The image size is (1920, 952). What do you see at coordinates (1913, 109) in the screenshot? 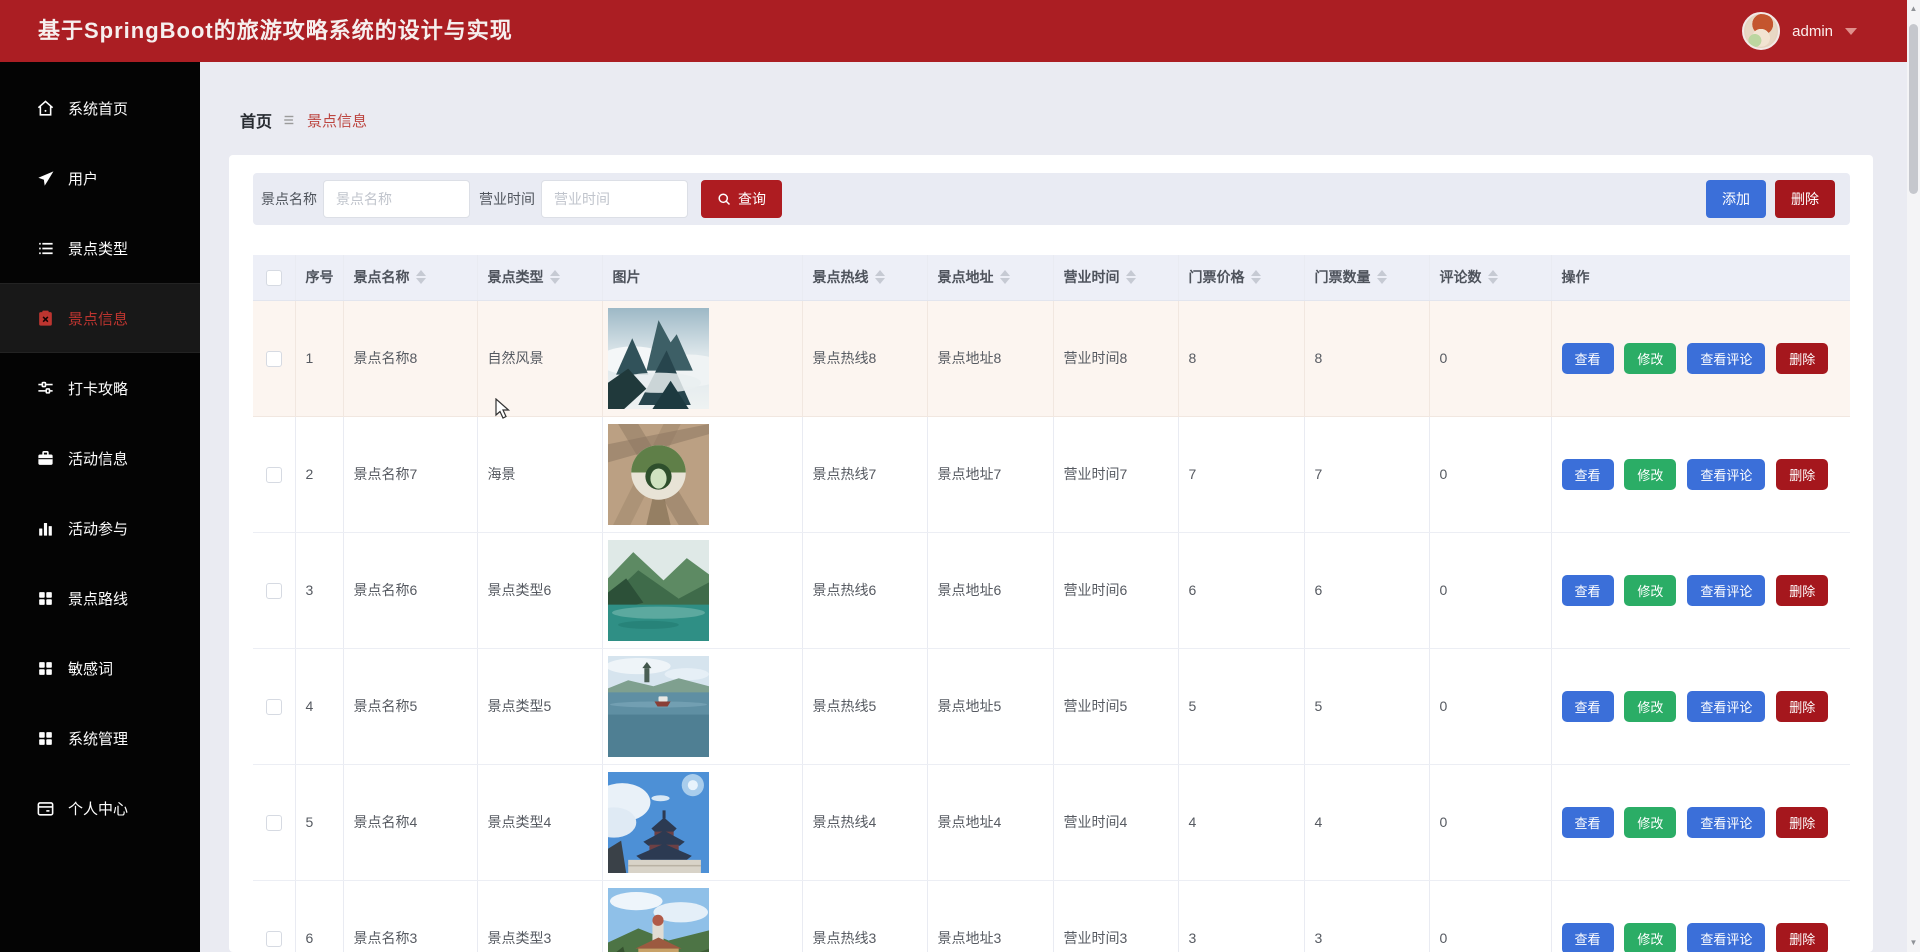
I see `scrollbar-thumb` at bounding box center [1913, 109].